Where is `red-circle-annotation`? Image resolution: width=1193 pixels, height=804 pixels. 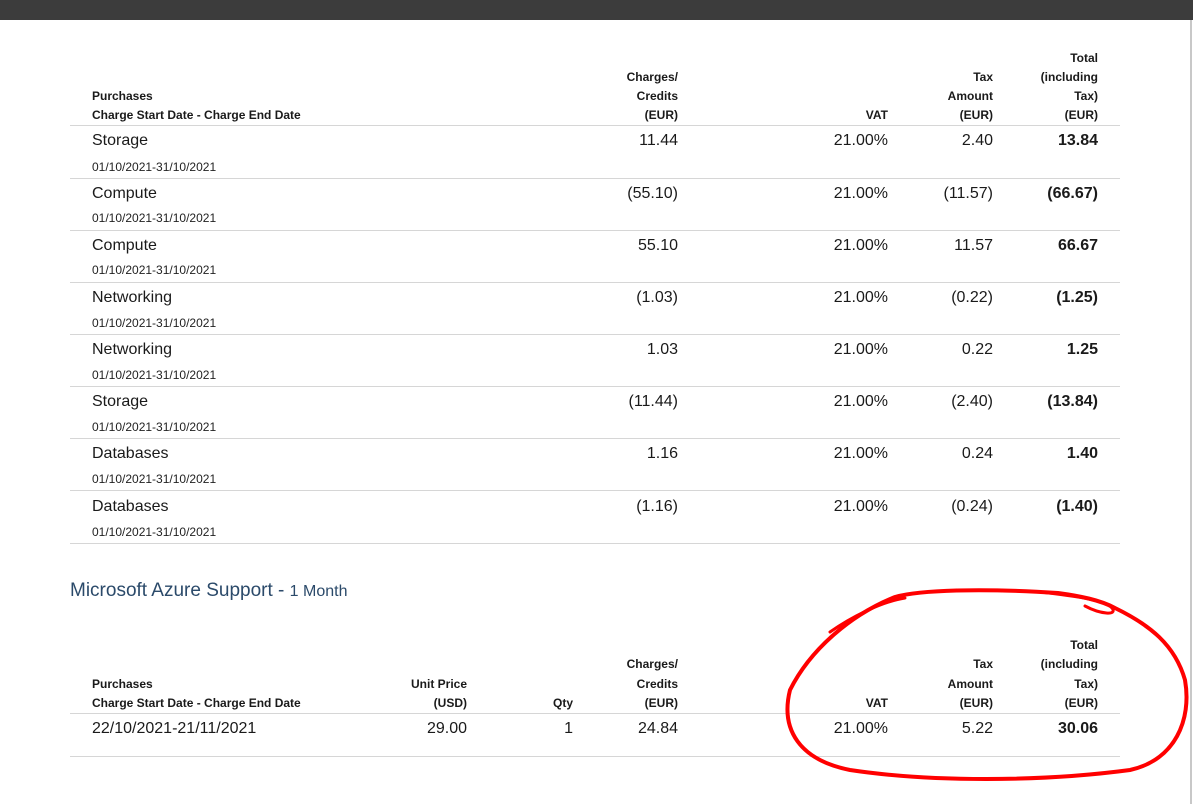
red-circle-annotation is located at coordinates (987, 684).